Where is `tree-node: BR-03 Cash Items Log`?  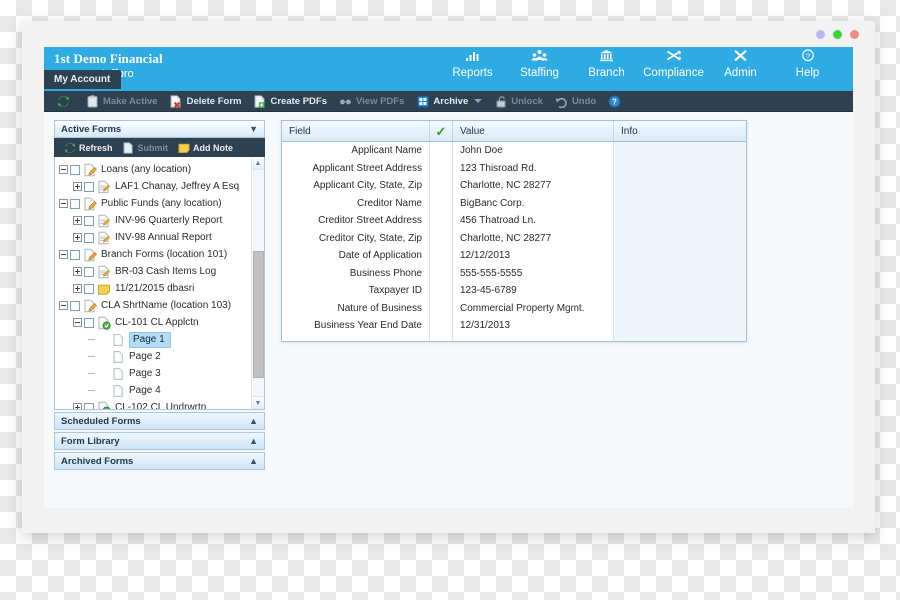 tree-node: BR-03 Cash Items Log is located at coordinates (160, 271).